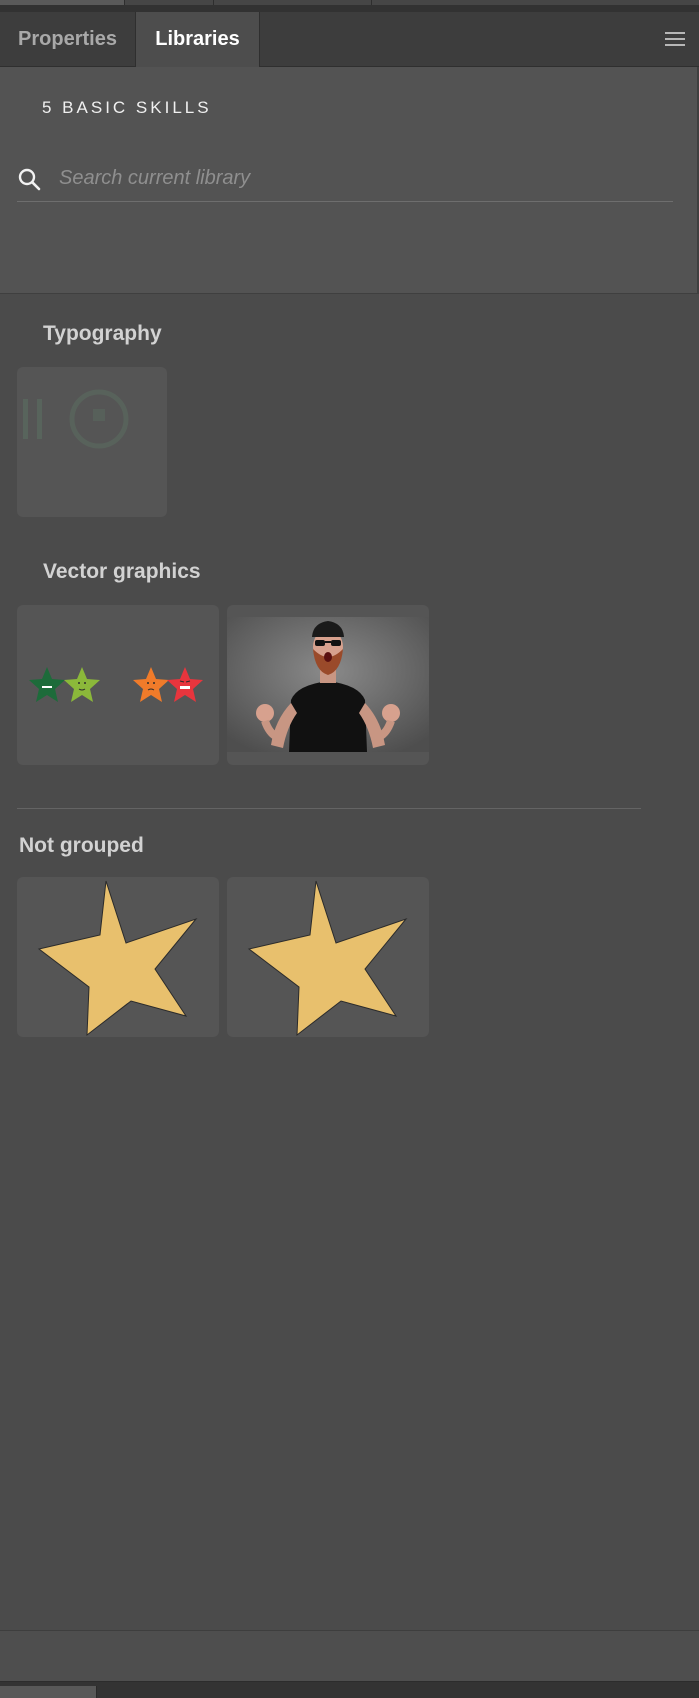  What do you see at coordinates (349, 1690) in the screenshot?
I see `bottom-window-strip` at bounding box center [349, 1690].